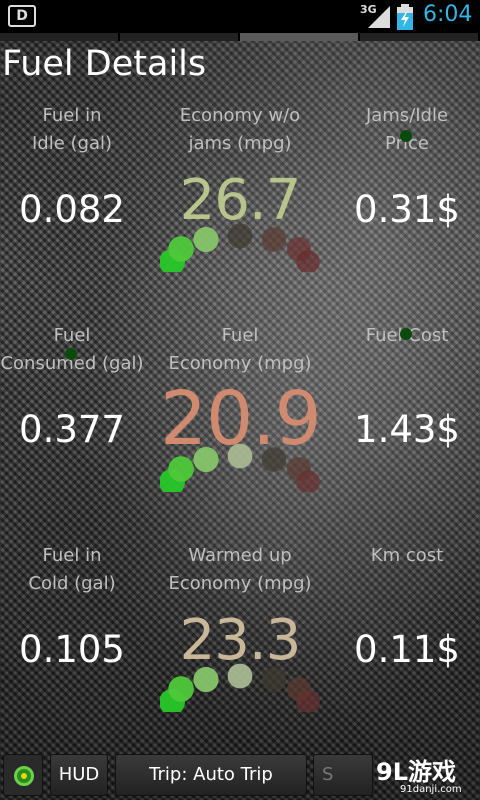 This screenshot has height=800, width=480. What do you see at coordinates (240, 16) in the screenshot?
I see `status-bar: D 3G 6:04` at bounding box center [240, 16].